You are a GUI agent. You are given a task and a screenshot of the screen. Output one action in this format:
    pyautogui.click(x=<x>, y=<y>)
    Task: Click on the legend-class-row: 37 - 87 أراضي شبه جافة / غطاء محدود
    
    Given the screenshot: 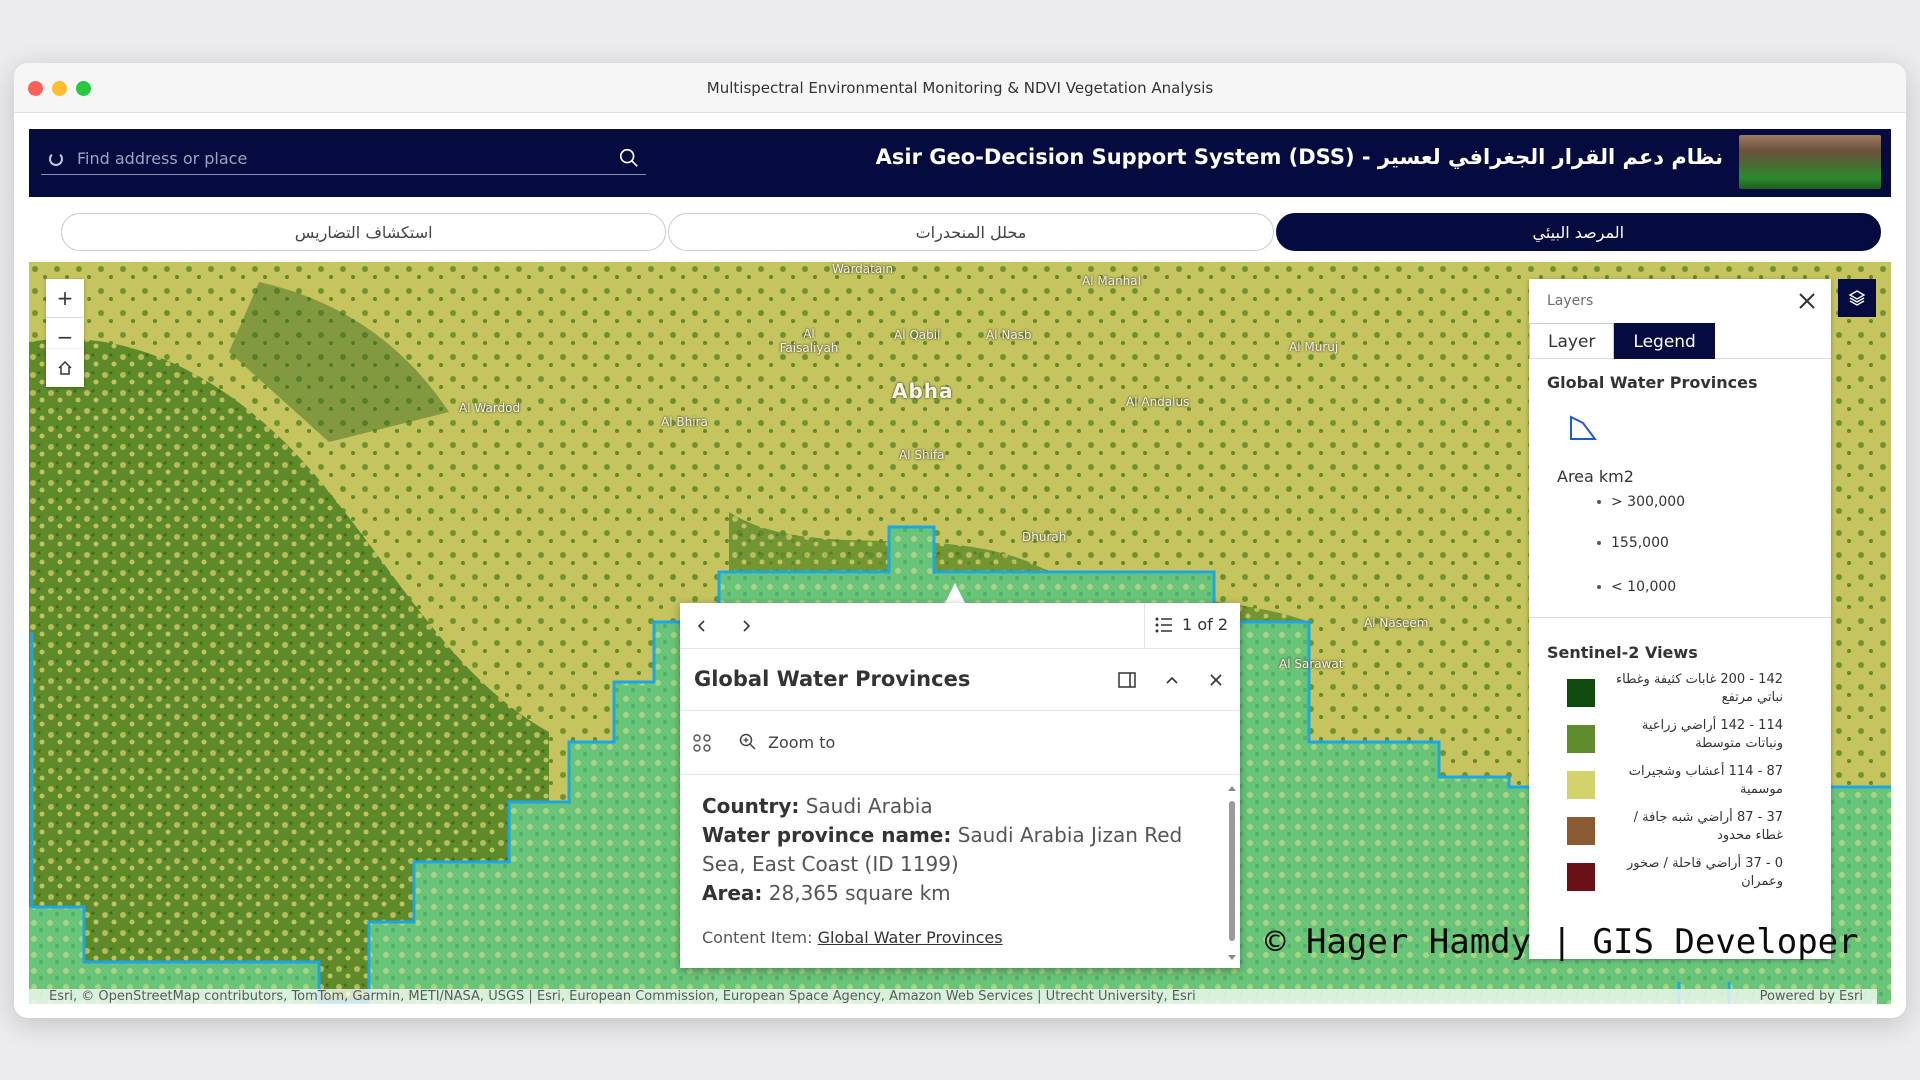 What is the action you would take?
    pyautogui.click(x=1675, y=827)
    